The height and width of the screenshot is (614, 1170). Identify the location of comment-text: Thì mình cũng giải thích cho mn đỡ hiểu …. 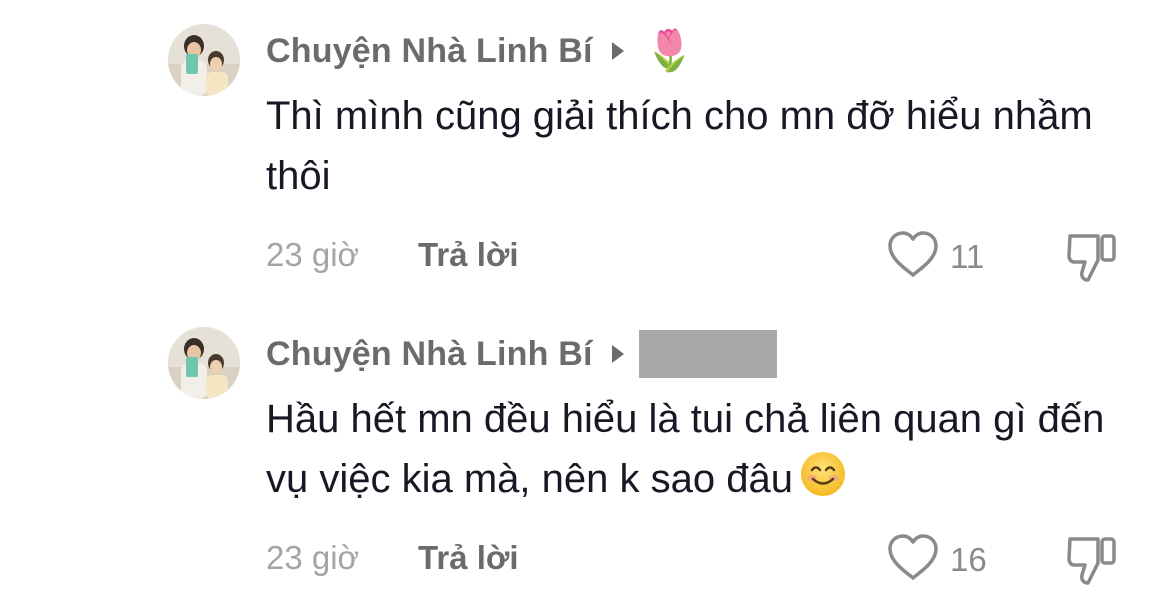
(679, 146).